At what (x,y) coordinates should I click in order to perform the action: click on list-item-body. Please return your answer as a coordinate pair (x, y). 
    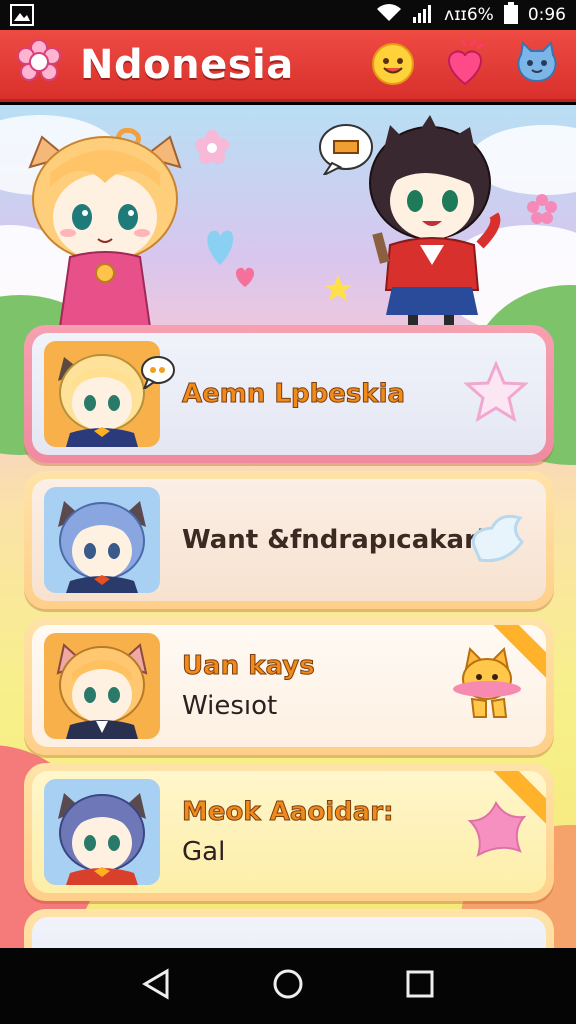
    Looking at the image, I should click on (289, 932).